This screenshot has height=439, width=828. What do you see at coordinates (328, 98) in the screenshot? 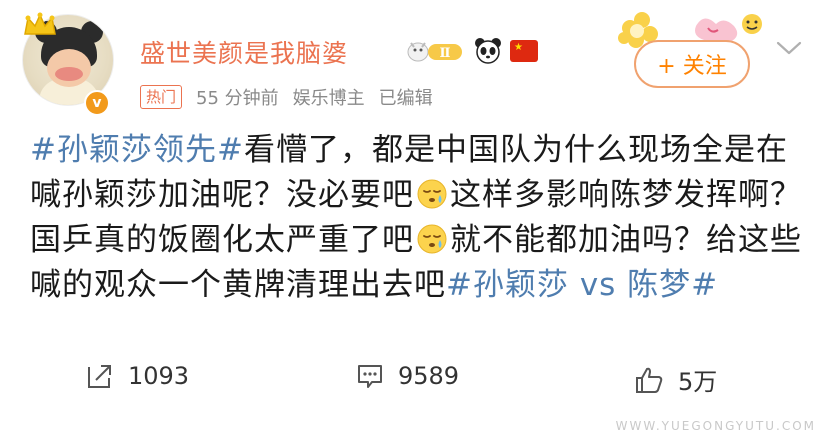
I see `author-label: 娱乐博主` at bounding box center [328, 98].